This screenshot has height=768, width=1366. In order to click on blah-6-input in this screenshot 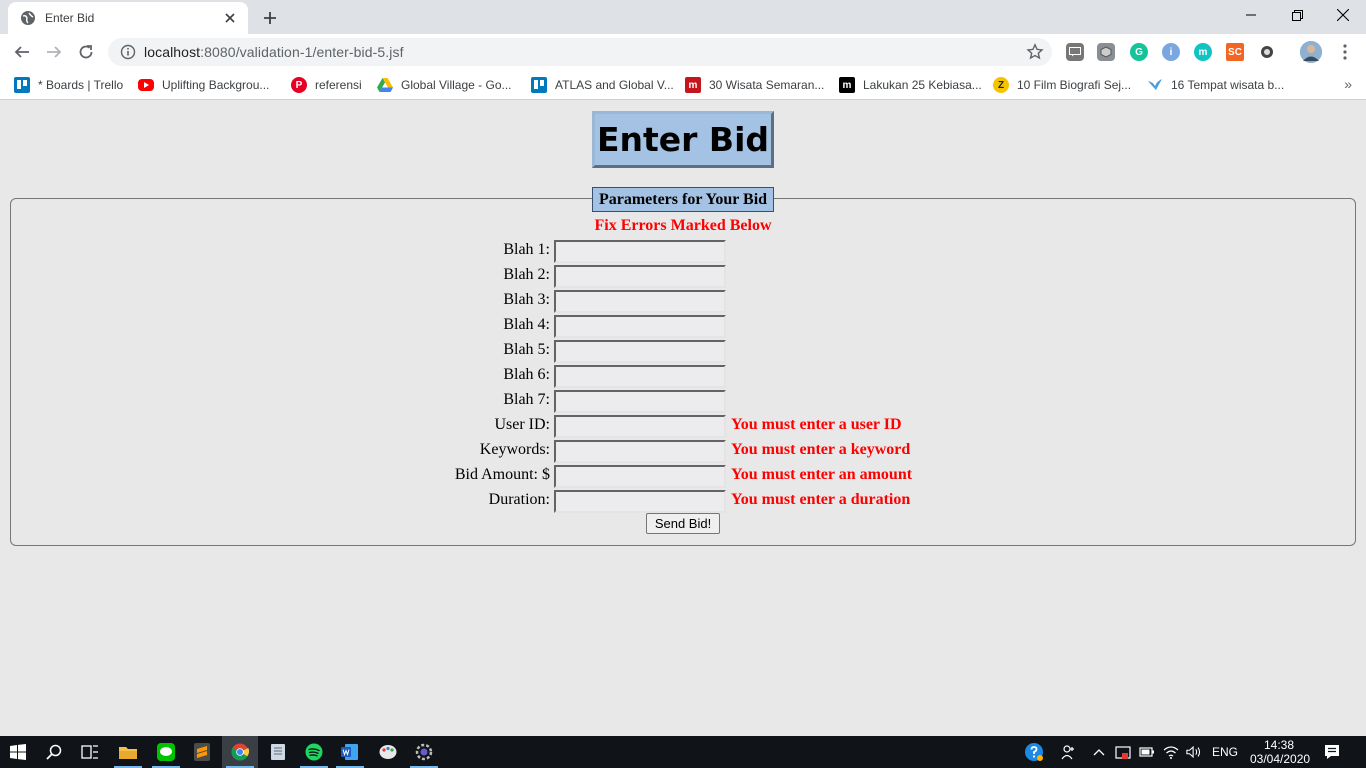, I will do `click(640, 376)`.